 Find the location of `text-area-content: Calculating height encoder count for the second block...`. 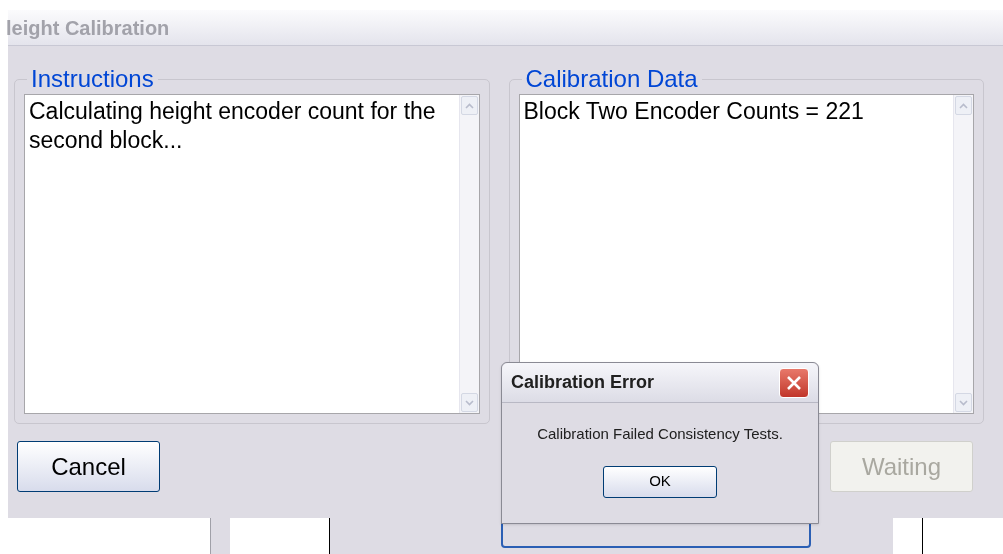

text-area-content: Calculating height encoder count for the second block... is located at coordinates (233, 126).